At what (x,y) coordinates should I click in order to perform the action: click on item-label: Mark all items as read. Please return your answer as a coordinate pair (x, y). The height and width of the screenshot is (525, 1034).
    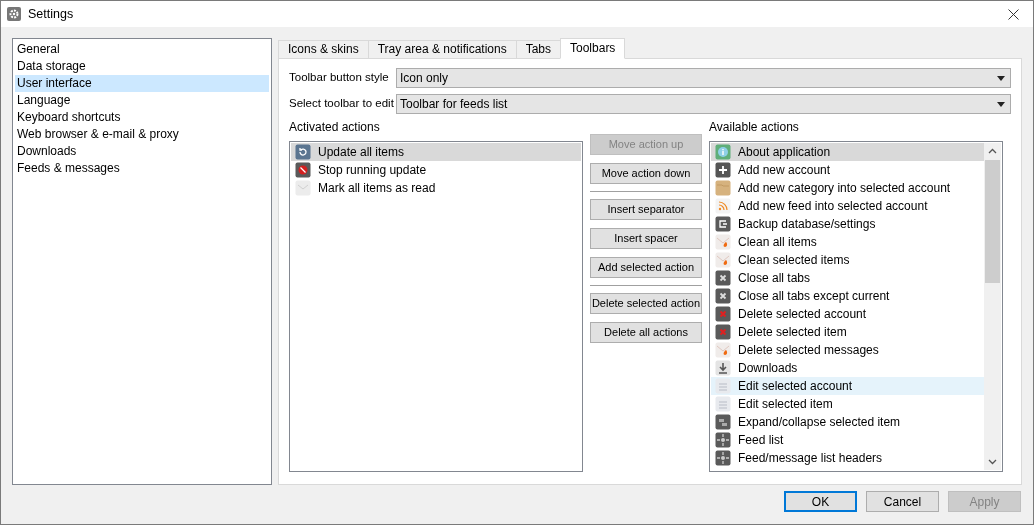
    Looking at the image, I should click on (377, 188).